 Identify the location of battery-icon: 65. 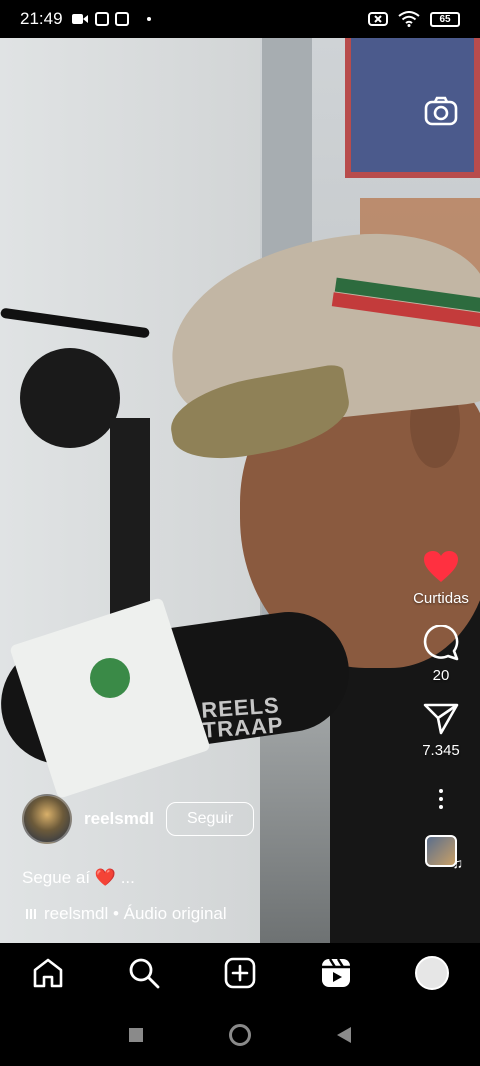
(445, 19).